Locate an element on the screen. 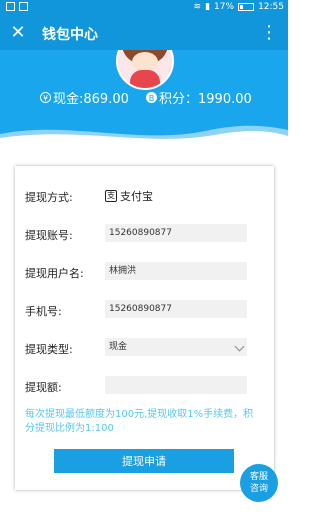  submit-withdraw-button: 提现申请 is located at coordinates (144, 461).